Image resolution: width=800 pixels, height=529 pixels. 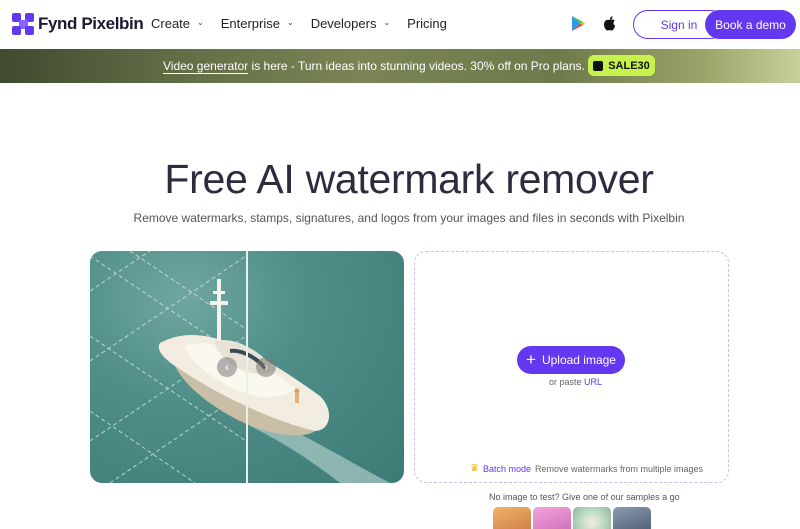 What do you see at coordinates (594, 23) in the screenshot?
I see `app-store-links` at bounding box center [594, 23].